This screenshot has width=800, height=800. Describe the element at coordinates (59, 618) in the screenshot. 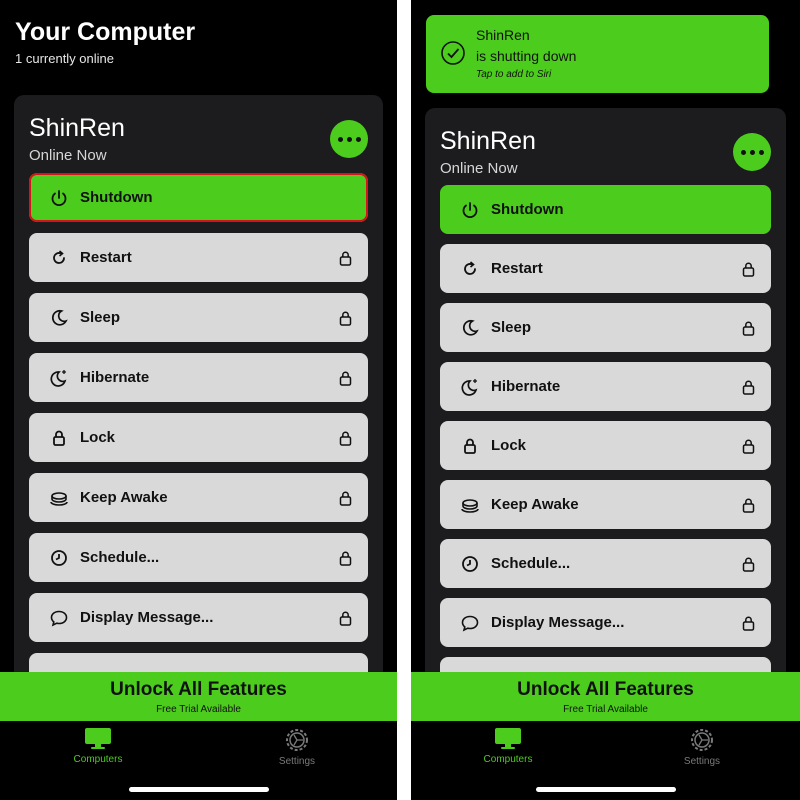

I see `speech-bubble-icon` at that location.